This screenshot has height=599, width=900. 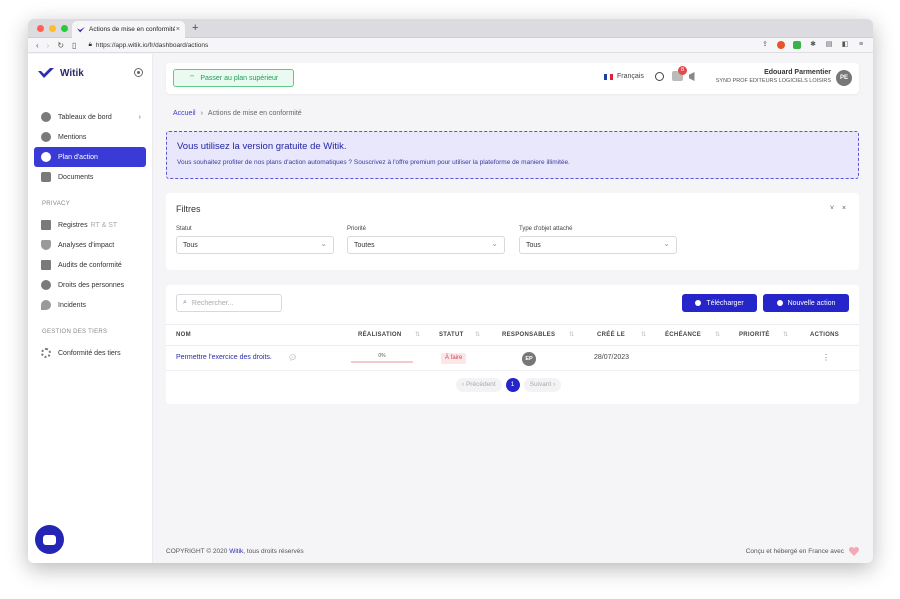 What do you see at coordinates (132, 29) in the screenshot?
I see `tab-title: Actions de mise en conformité` at bounding box center [132, 29].